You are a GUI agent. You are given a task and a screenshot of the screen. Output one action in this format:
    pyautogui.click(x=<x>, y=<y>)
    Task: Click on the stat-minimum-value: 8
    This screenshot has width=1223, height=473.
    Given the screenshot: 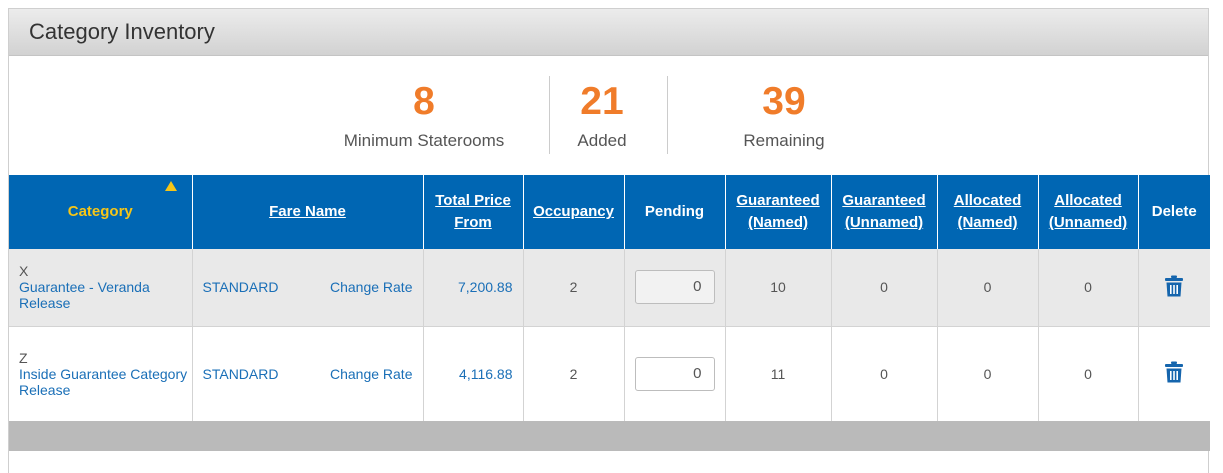 What is the action you would take?
    pyautogui.click(x=424, y=101)
    